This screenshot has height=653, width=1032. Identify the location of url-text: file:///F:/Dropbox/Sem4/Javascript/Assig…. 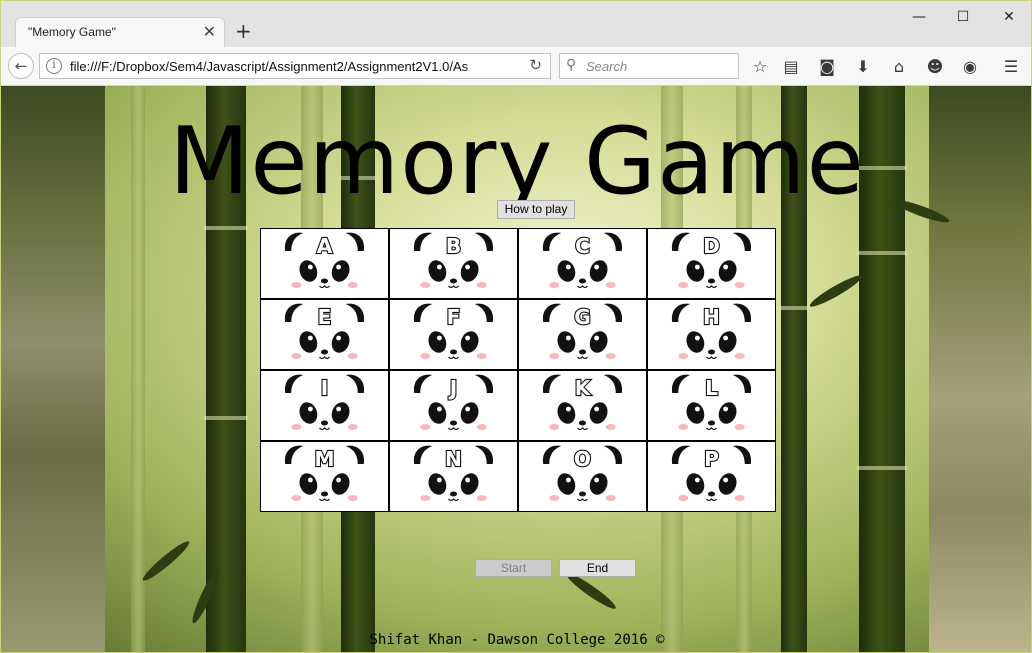
(295, 66).